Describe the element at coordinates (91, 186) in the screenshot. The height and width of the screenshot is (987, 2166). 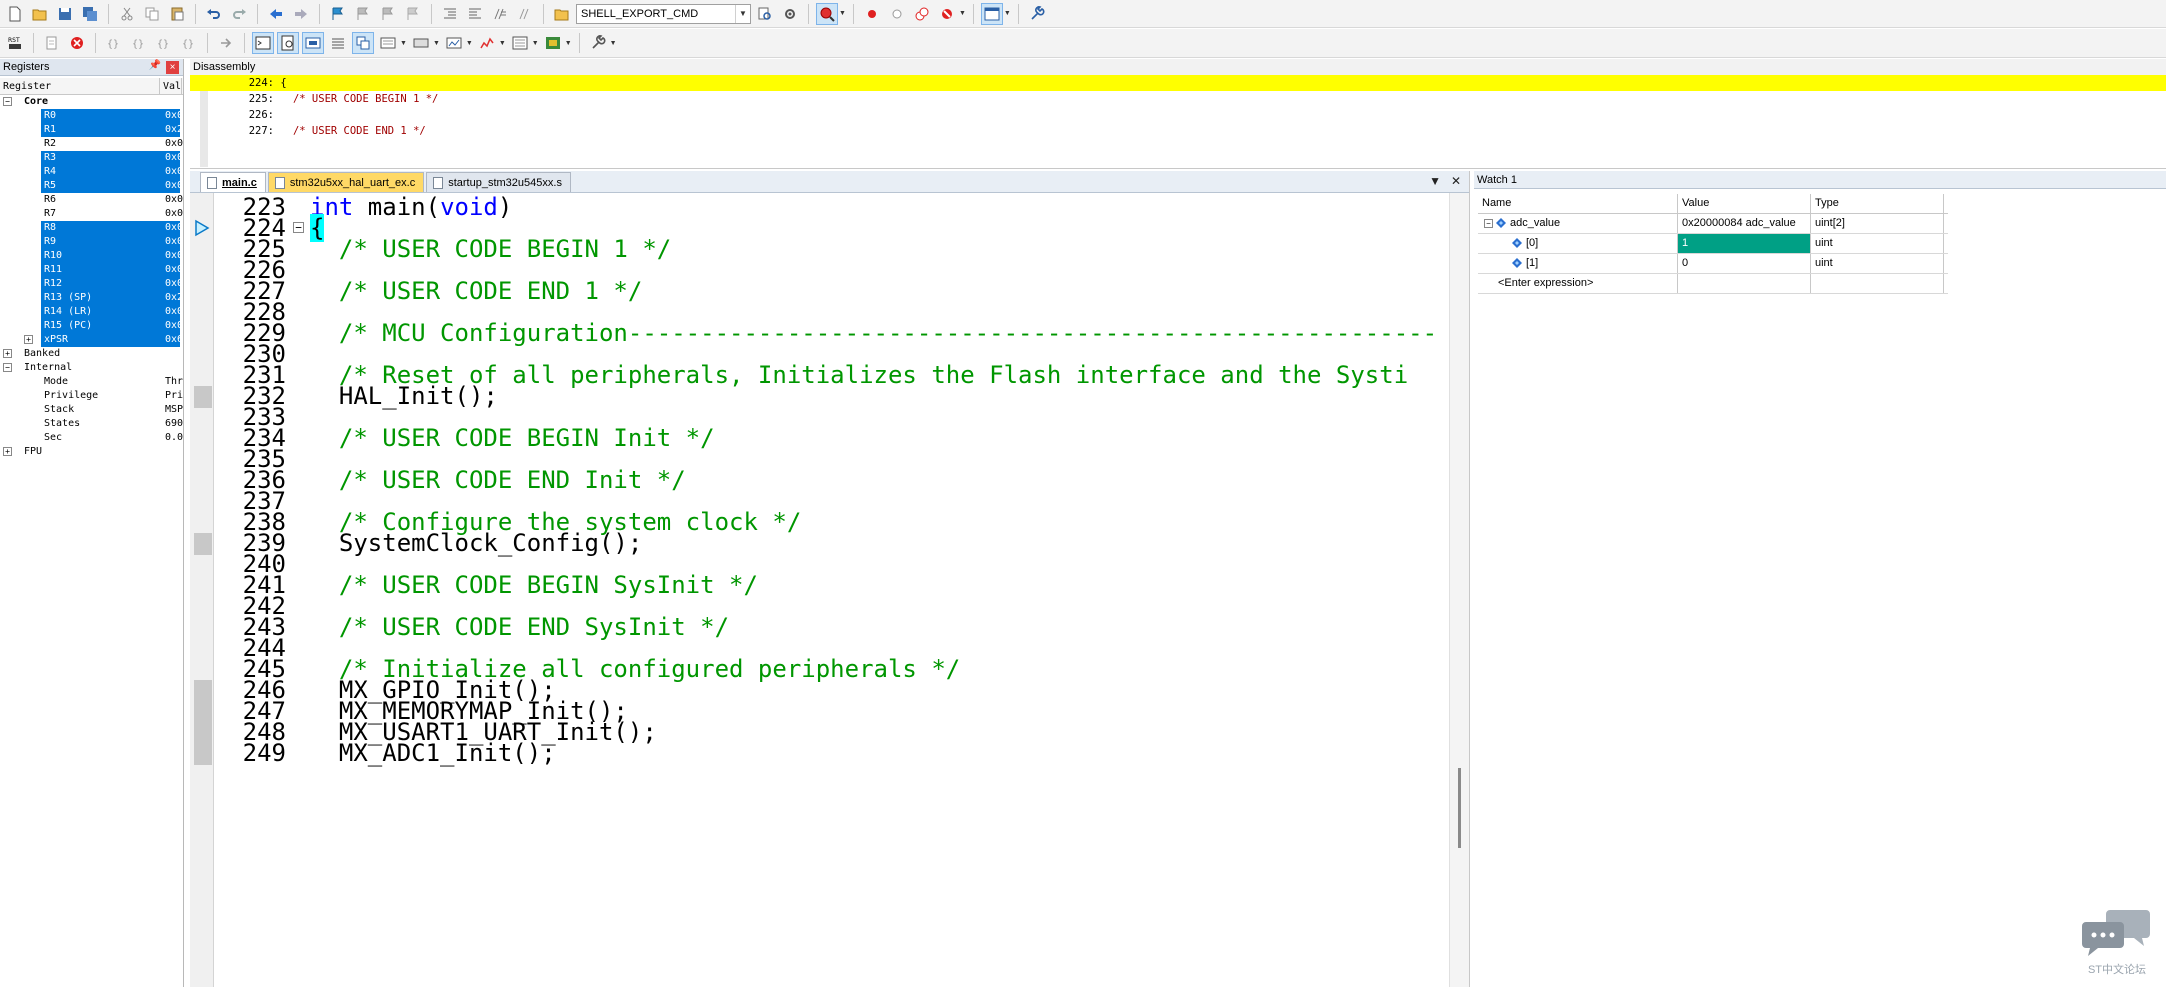
I see `register-row: R5 0x0` at that location.